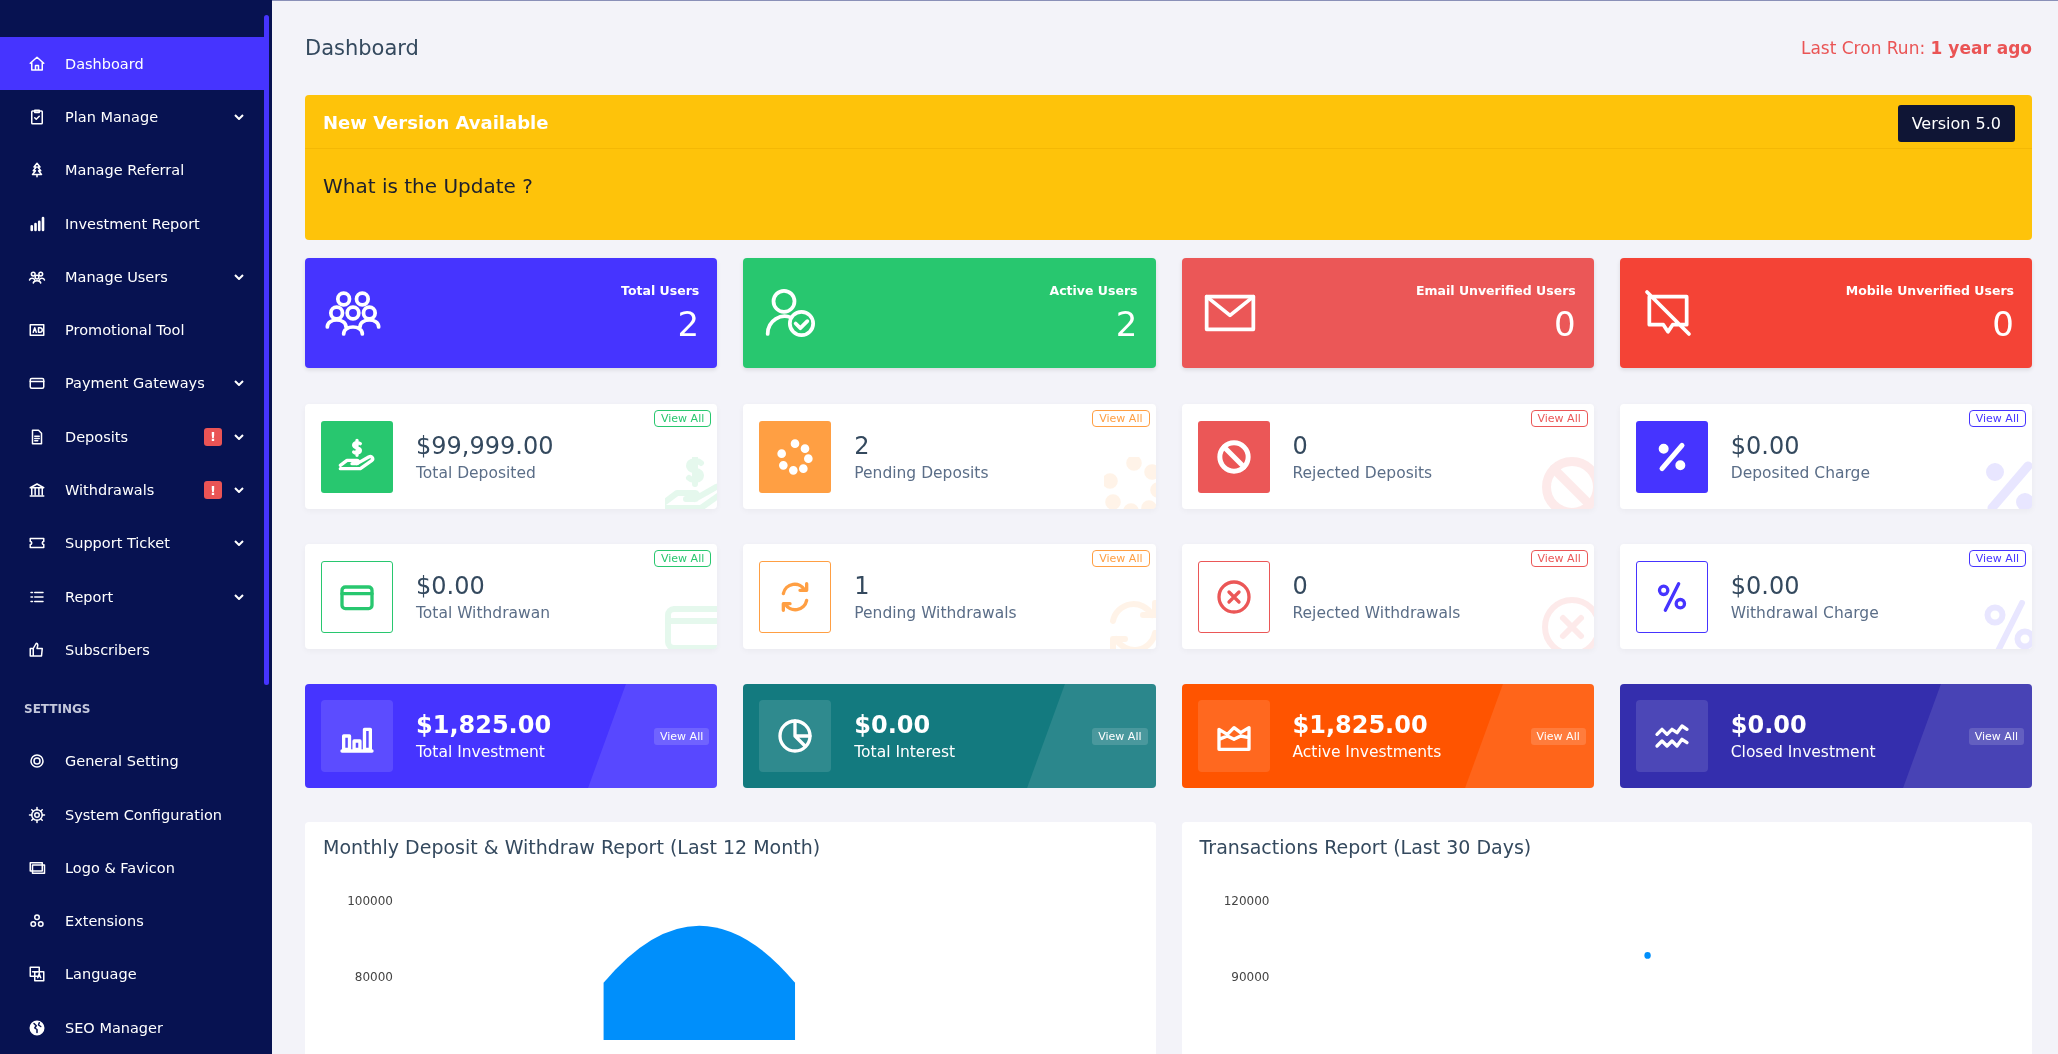  I want to click on settings-icon, so click(37, 814).